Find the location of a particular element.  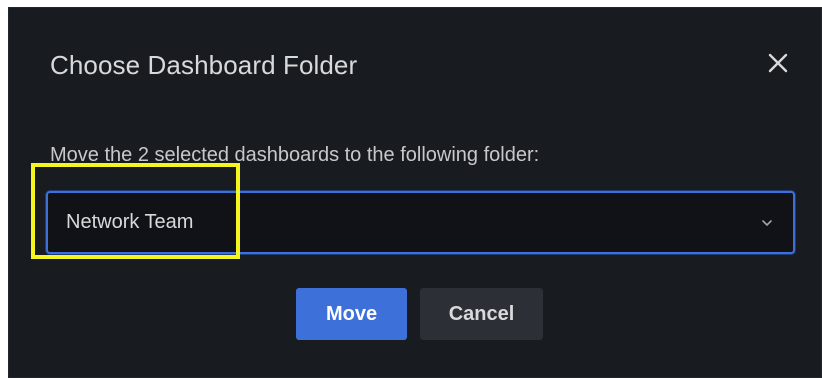

chevron-down-icon is located at coordinates (767, 223).